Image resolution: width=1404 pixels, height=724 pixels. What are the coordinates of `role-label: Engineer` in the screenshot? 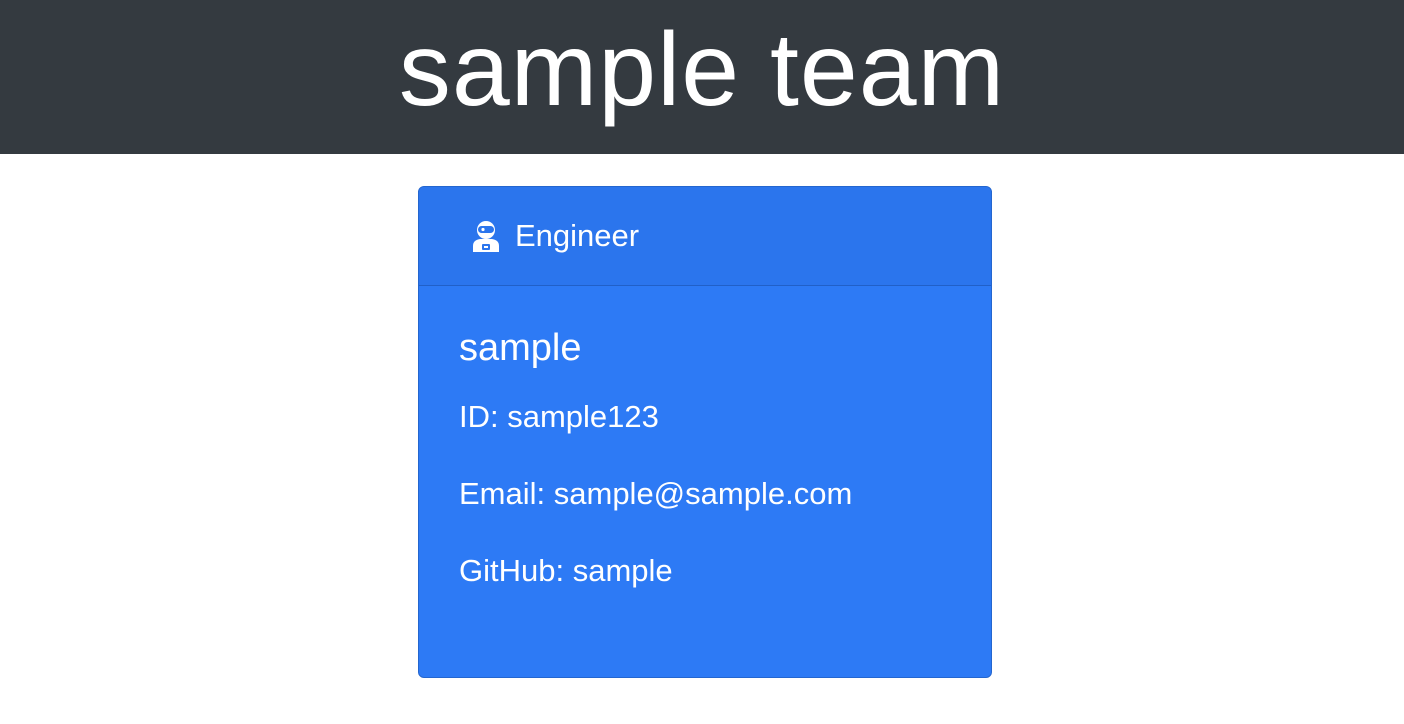 It's located at (577, 235).